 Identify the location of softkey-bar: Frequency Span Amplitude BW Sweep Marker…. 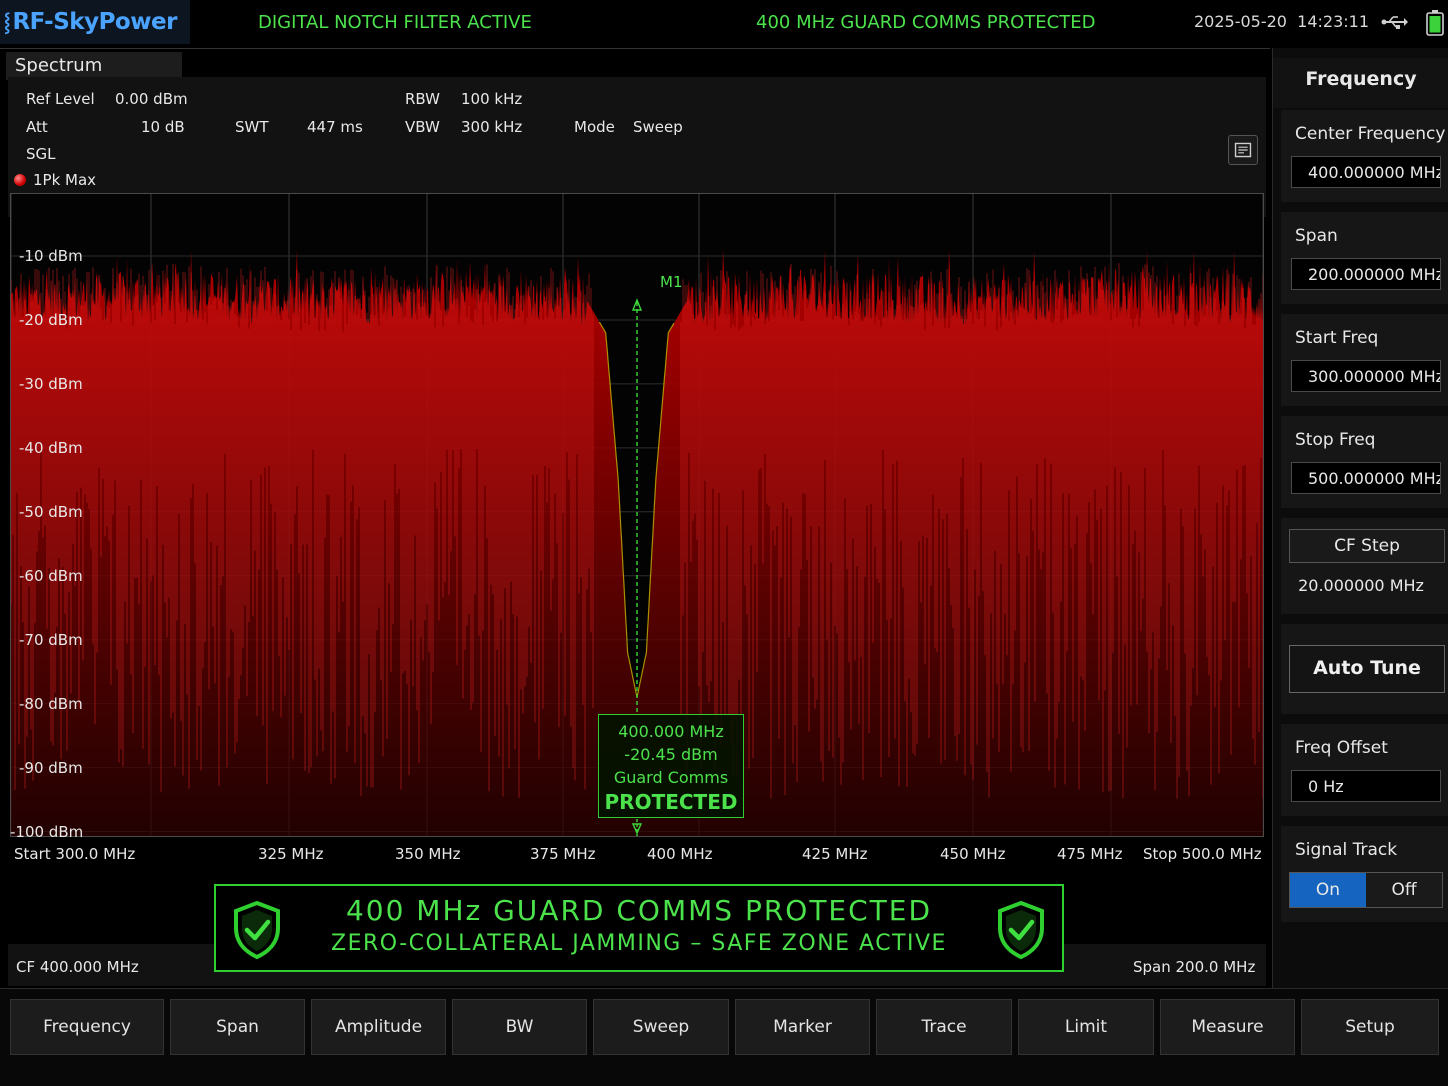
(724, 1037).